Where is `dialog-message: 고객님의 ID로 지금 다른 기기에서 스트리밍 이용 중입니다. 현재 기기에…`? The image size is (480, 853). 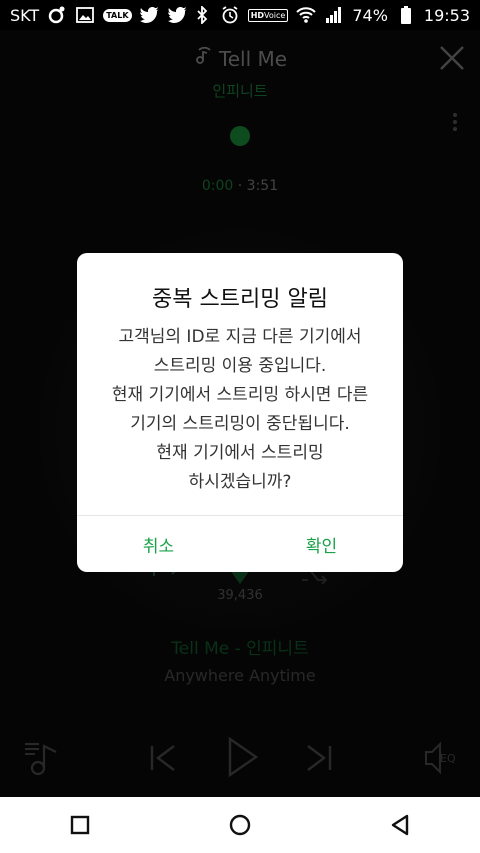 dialog-message: 고객님의 ID로 지금 다른 기기에서 스트리밍 이용 중입니다. 현재 기기에… is located at coordinates (240, 410).